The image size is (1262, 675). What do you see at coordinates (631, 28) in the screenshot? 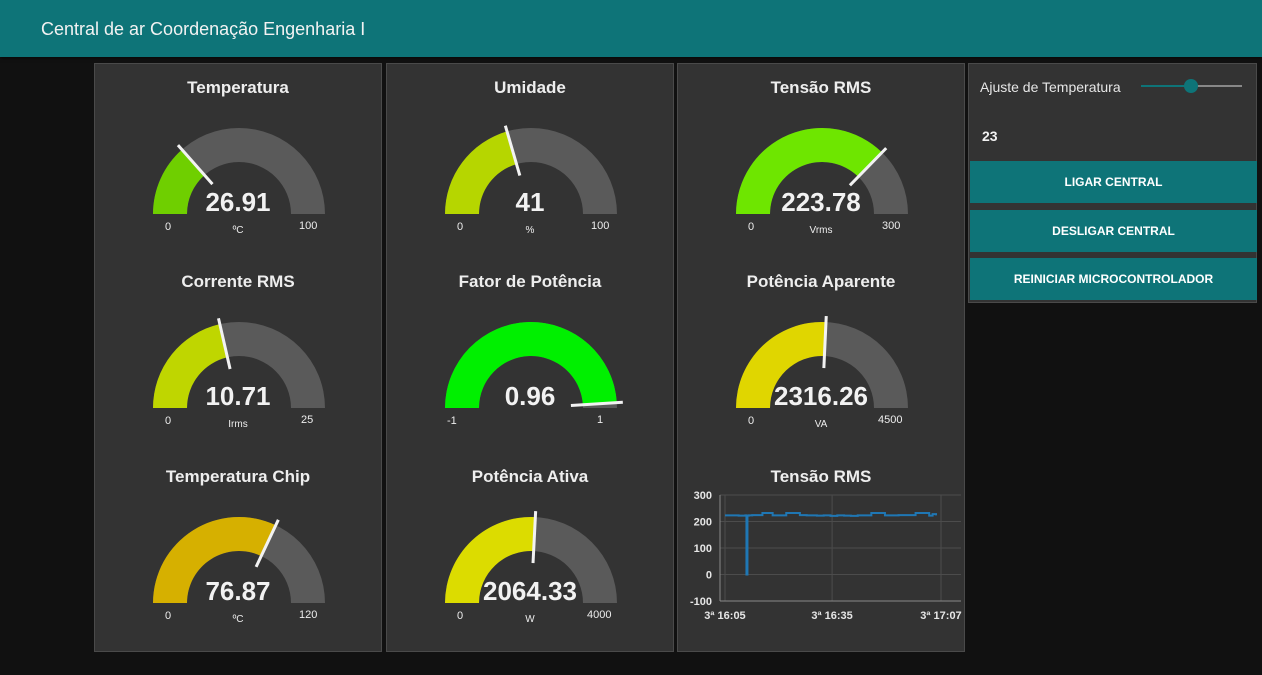
I see `app-header: Central de ar Coordenação Engenharia I` at bounding box center [631, 28].